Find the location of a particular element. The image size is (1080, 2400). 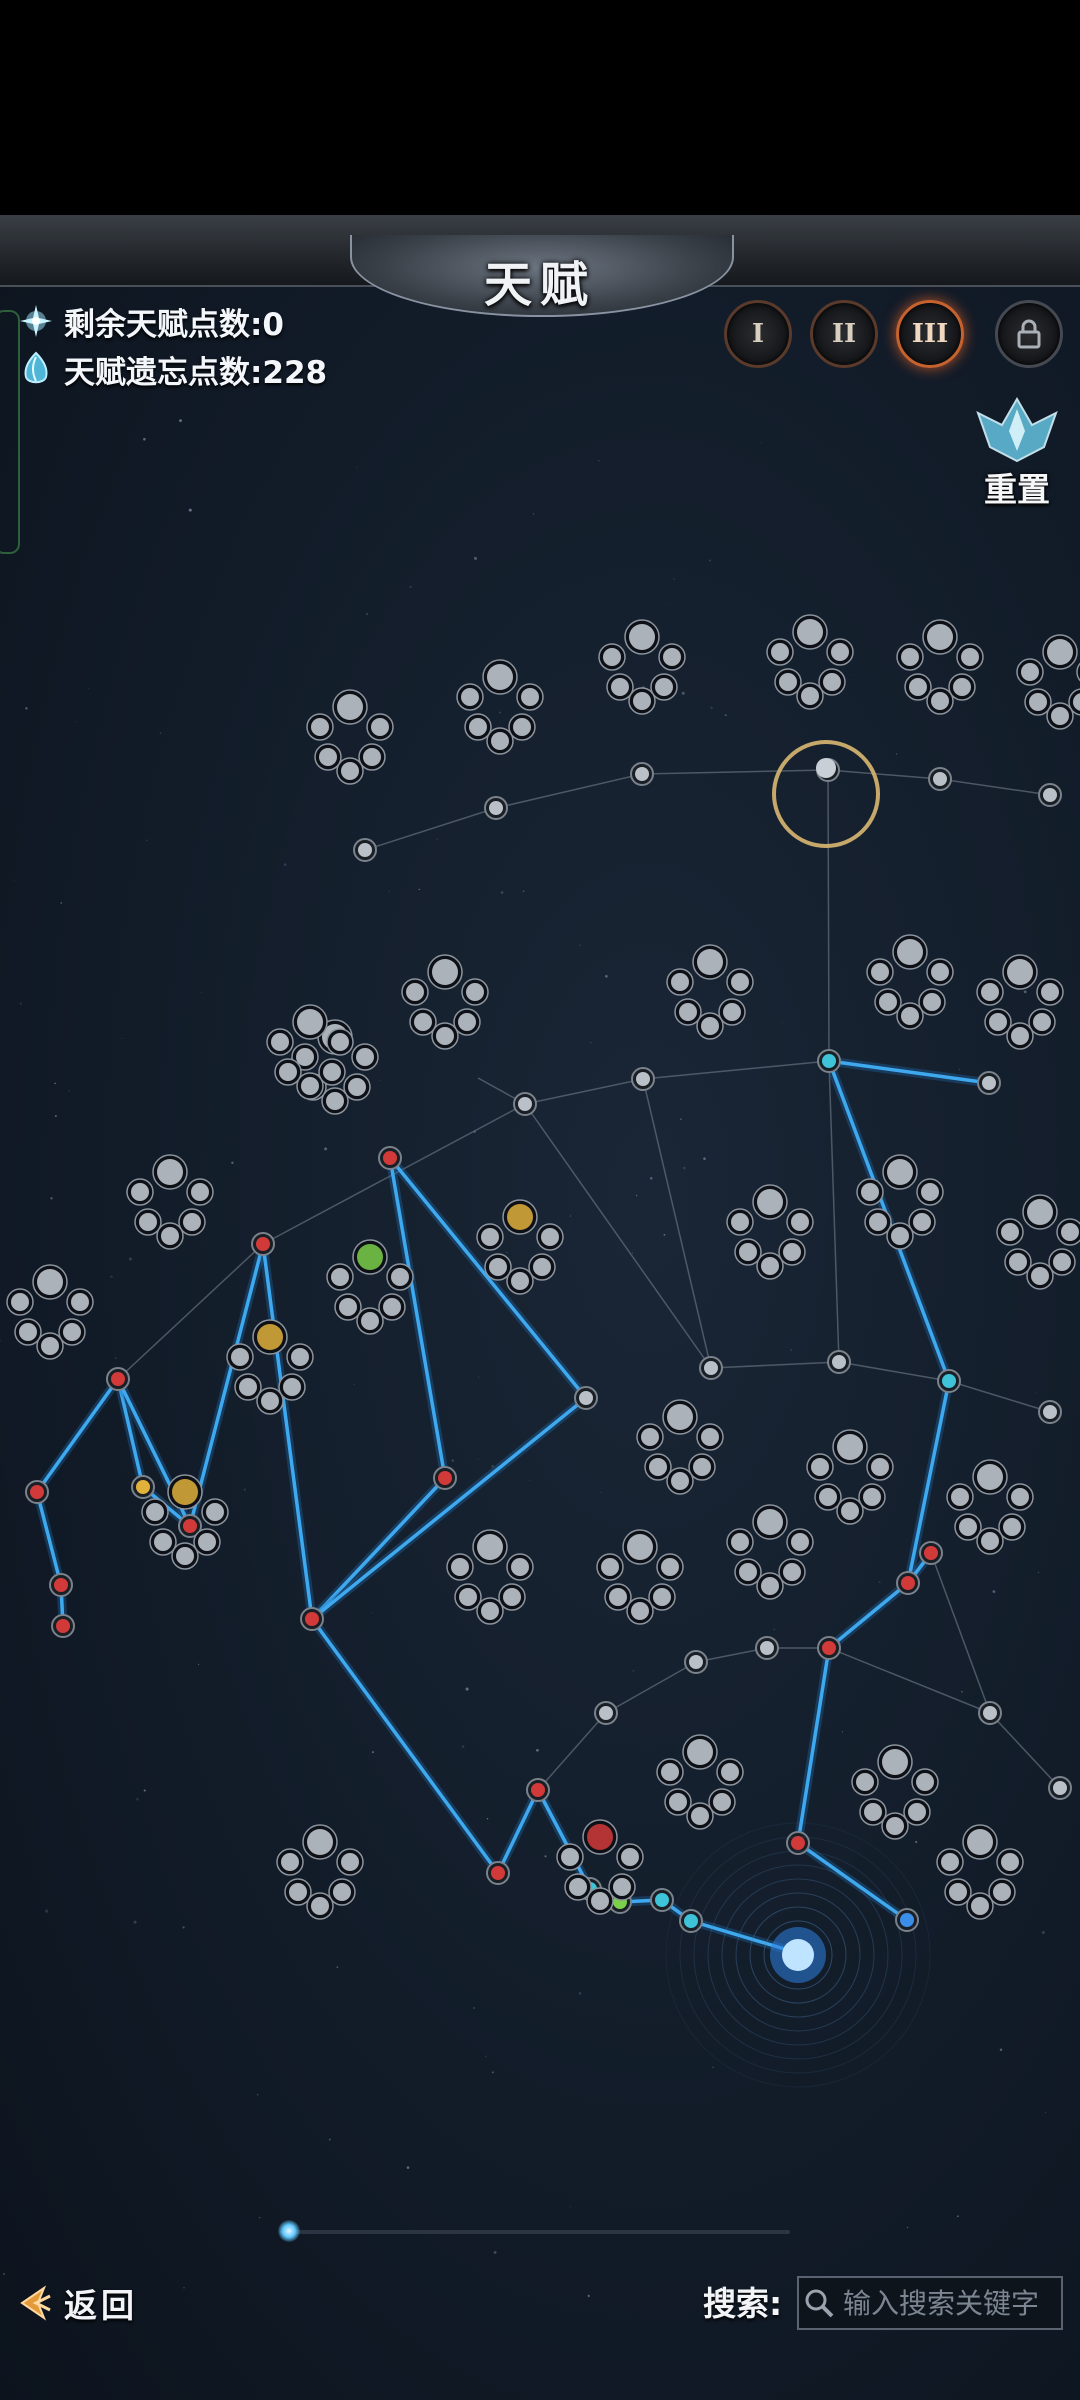

search-box is located at coordinates (930, 2303).